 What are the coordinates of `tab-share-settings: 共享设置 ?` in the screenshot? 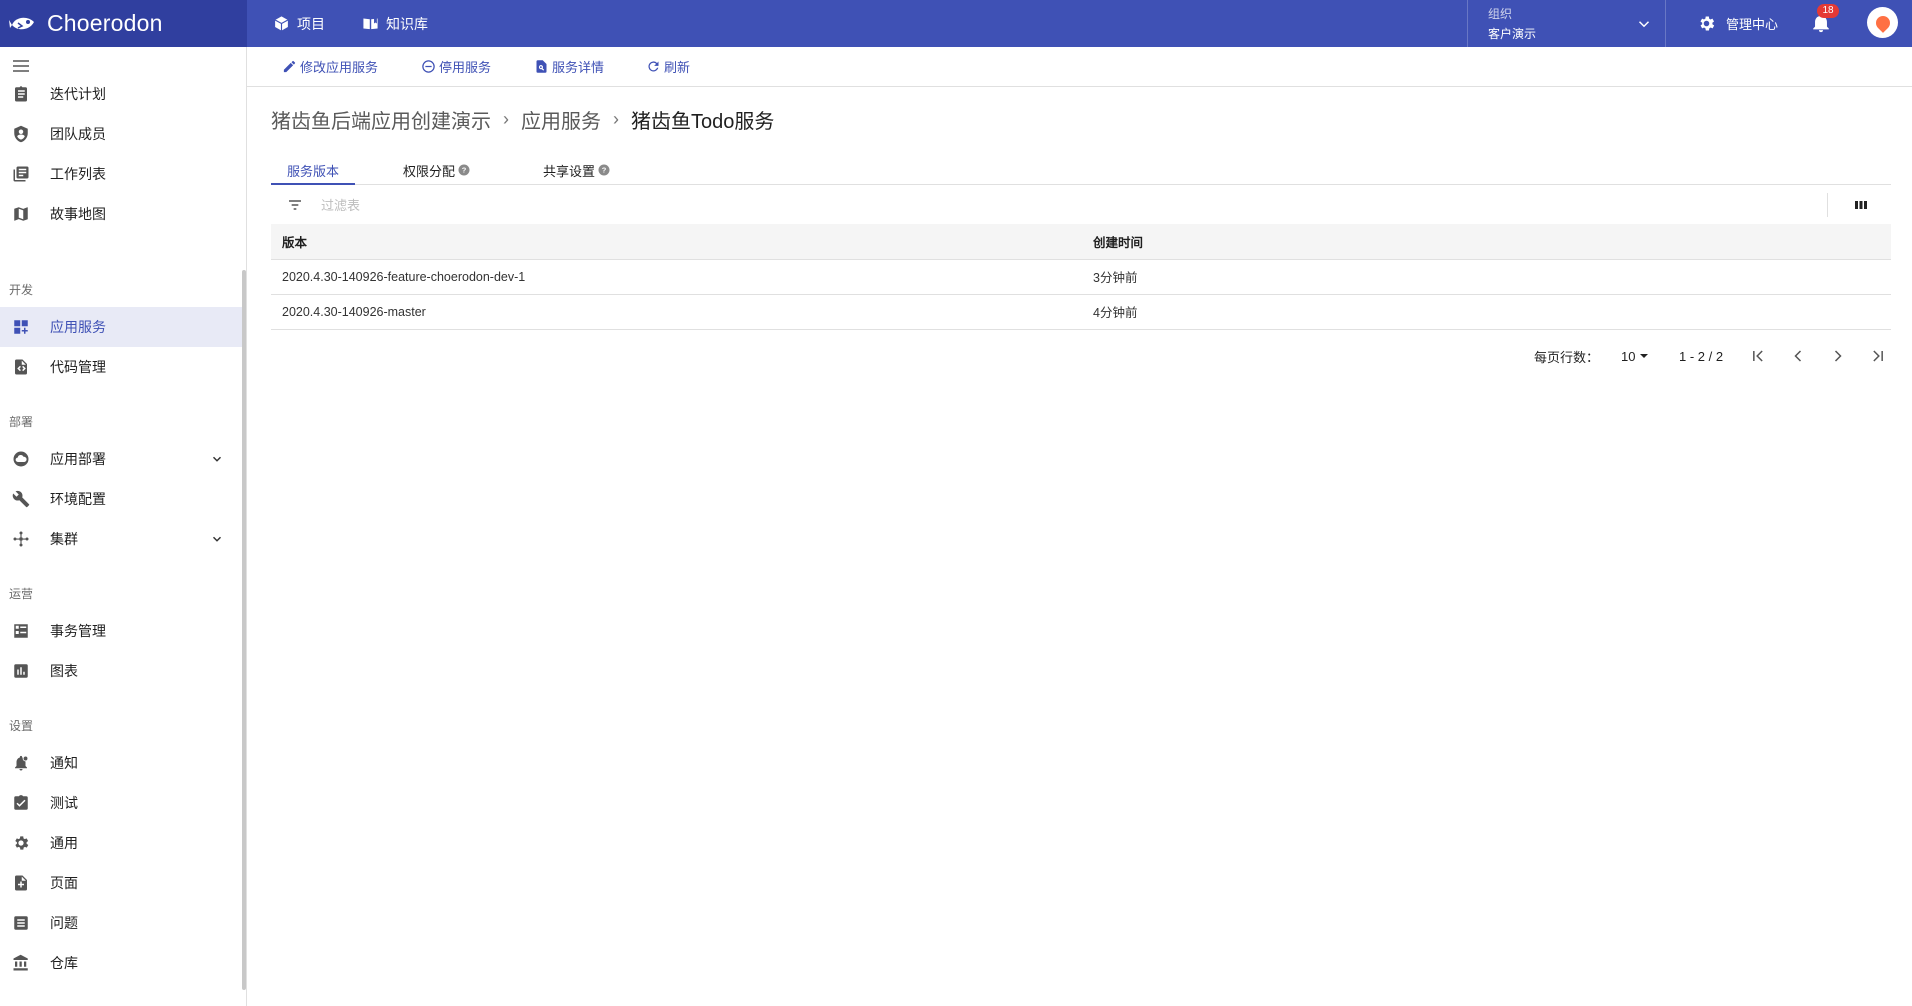 It's located at (576, 170).